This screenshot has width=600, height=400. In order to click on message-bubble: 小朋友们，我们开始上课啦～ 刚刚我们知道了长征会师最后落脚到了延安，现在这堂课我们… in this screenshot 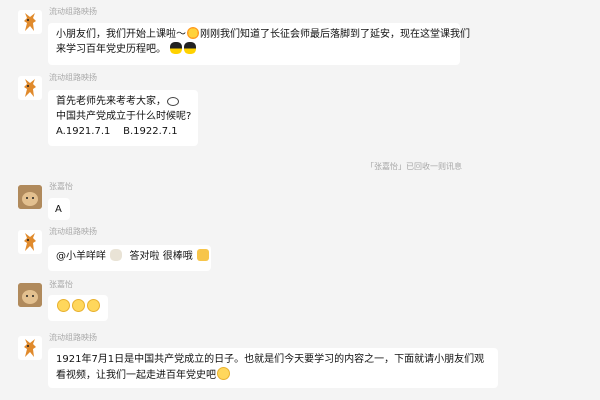, I will do `click(259, 44)`.